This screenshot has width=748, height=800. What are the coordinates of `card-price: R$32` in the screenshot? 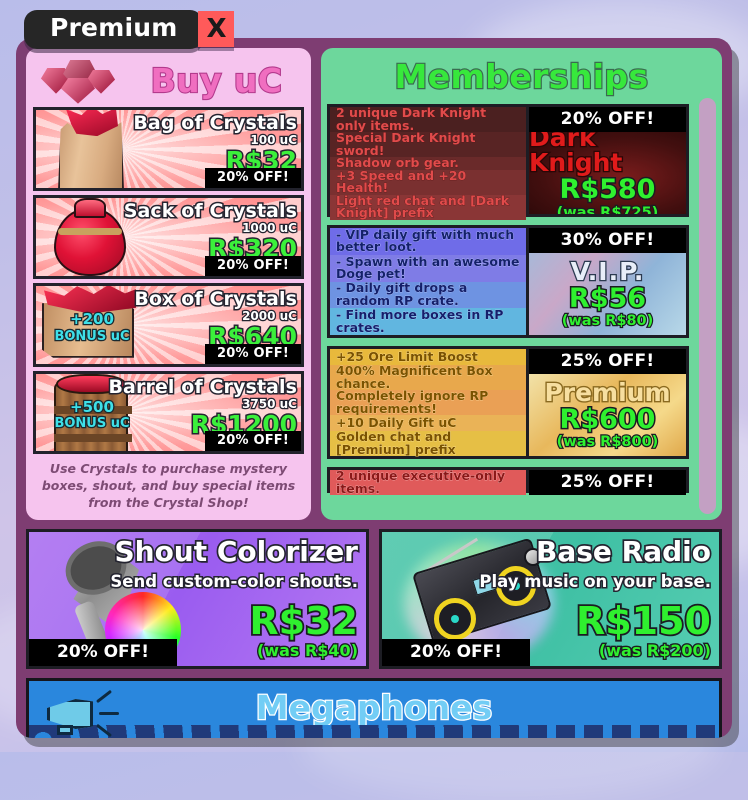 It's located at (304, 621).